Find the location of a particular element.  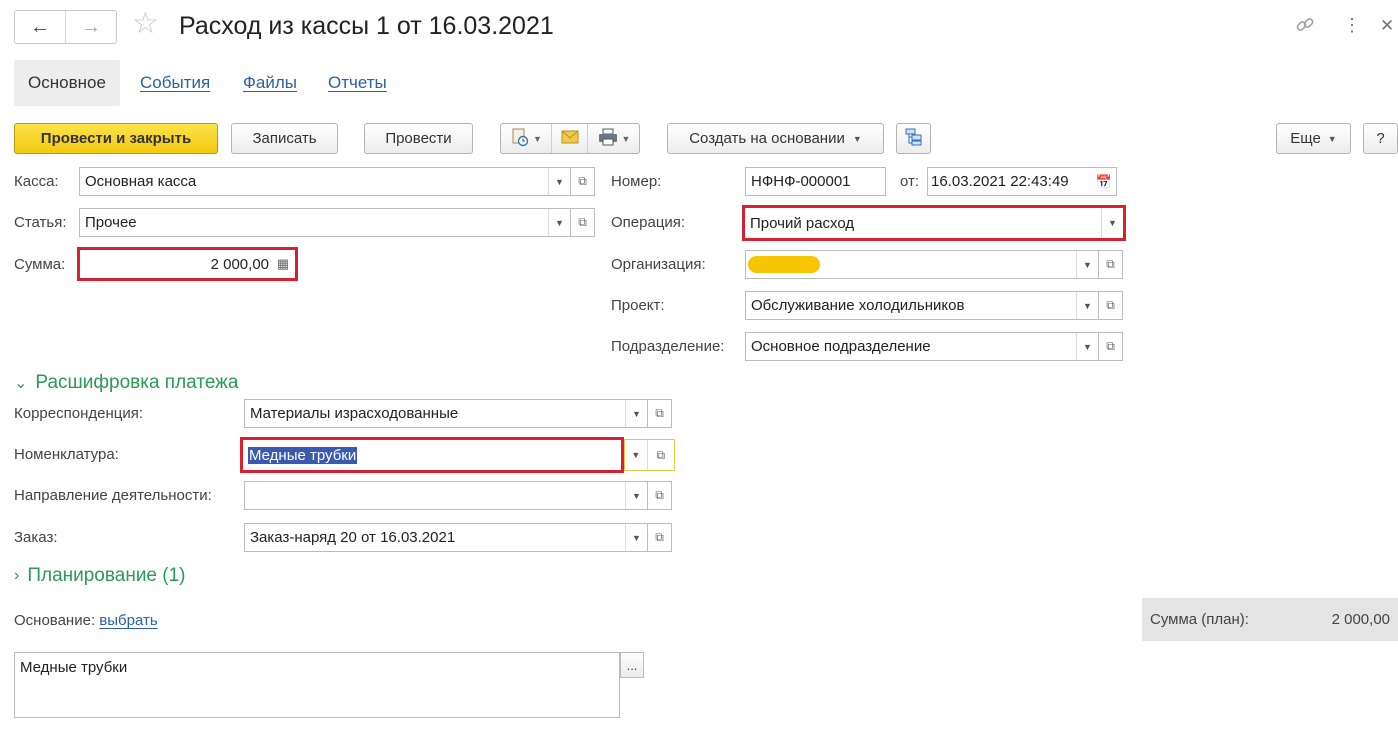

operation-field: Прочий расход ▼ is located at coordinates (934, 223).